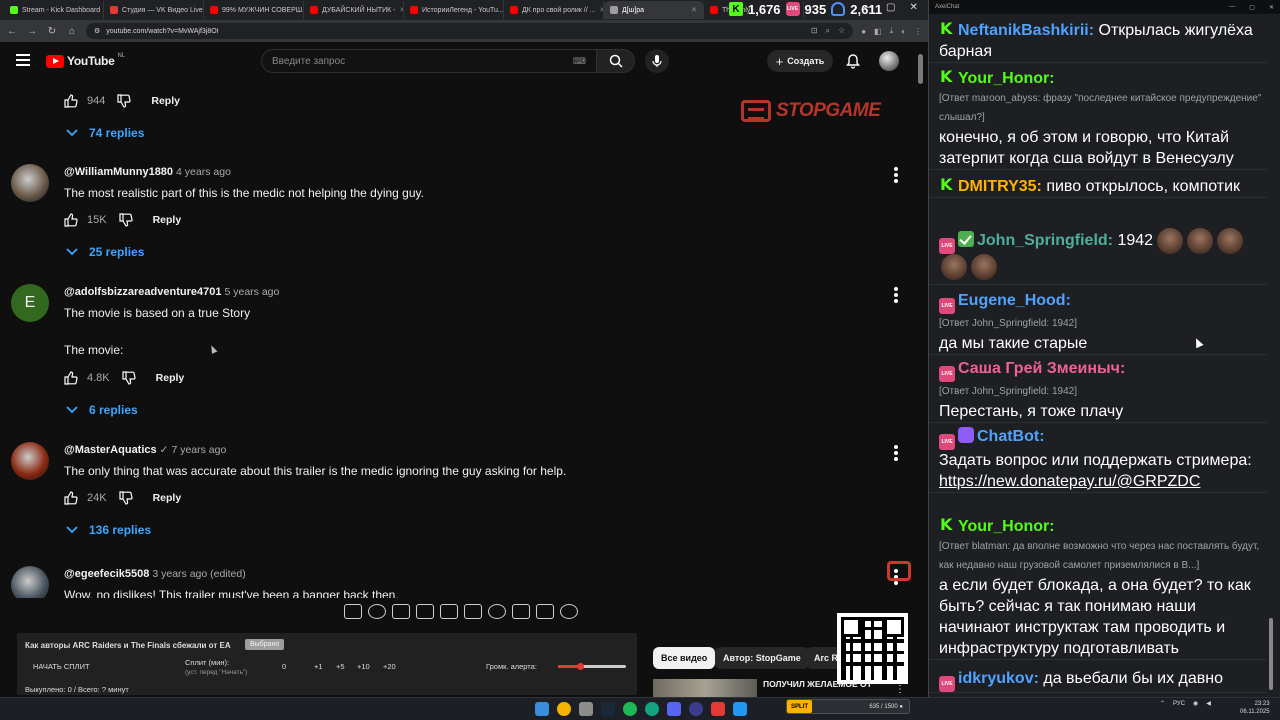 The height and width of the screenshot is (720, 1280). What do you see at coordinates (800, 61) in the screenshot?
I see `create-button: + Создать` at bounding box center [800, 61].